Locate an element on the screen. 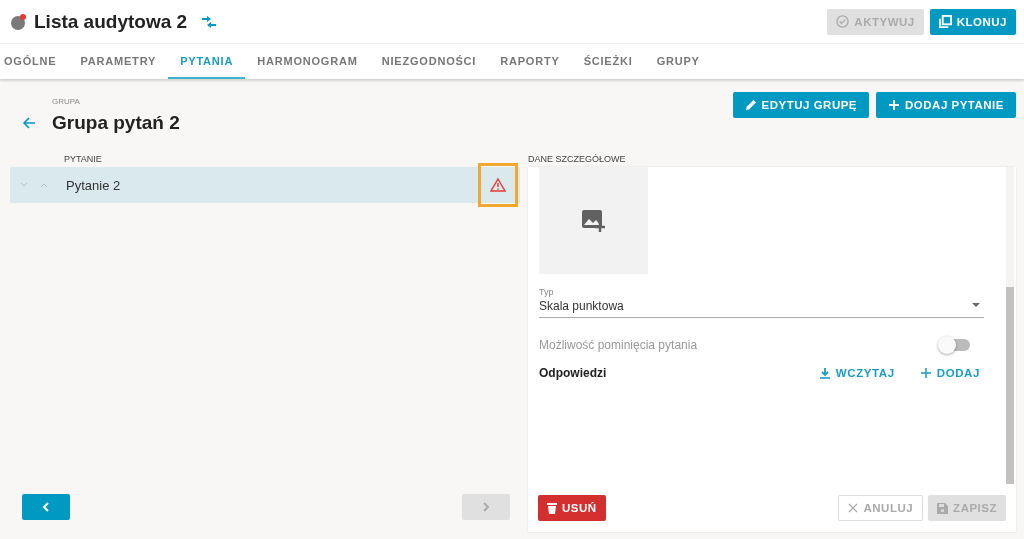 This screenshot has width=1024, height=539. check-circle-icon is located at coordinates (843, 21).